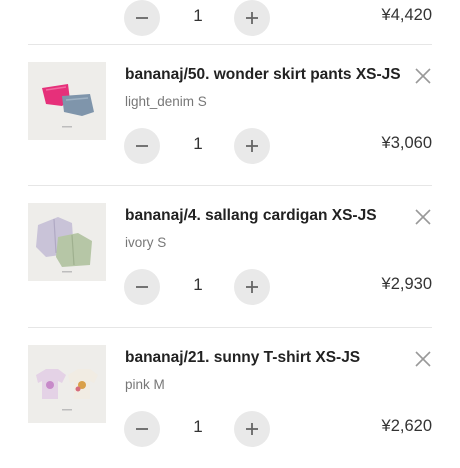 The image size is (460, 468). Describe the element at coordinates (242, 358) in the screenshot. I see `product-name: bananaj/21. sunny T-shirt XS-JS` at that location.